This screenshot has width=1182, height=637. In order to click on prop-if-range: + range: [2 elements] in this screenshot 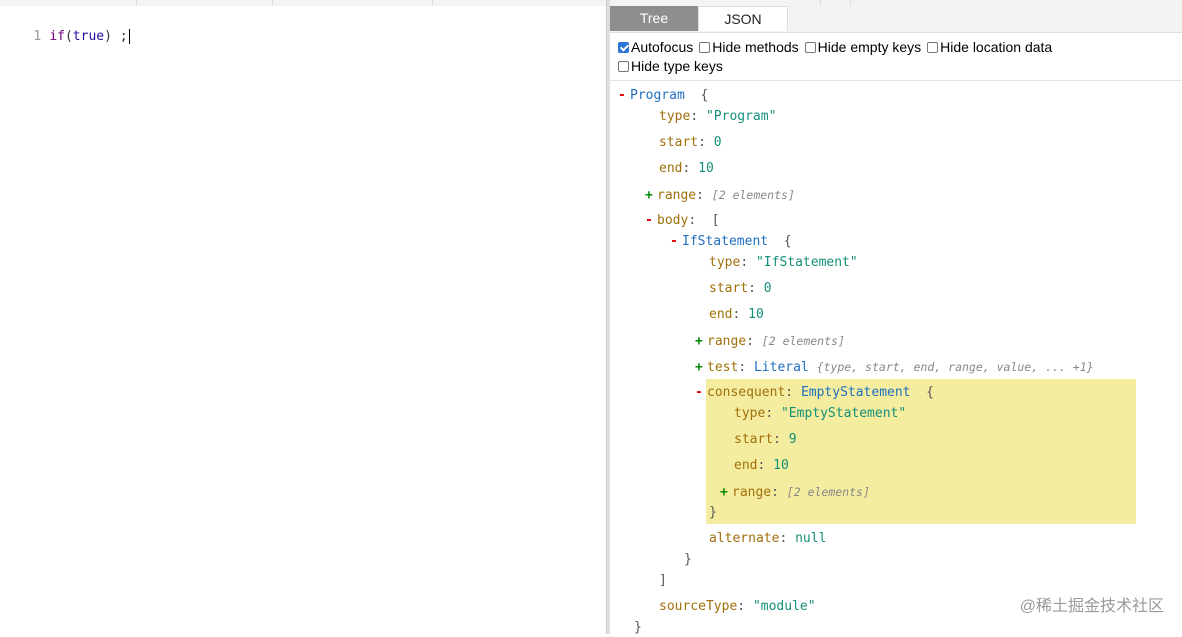, I will do `click(770, 341)`.